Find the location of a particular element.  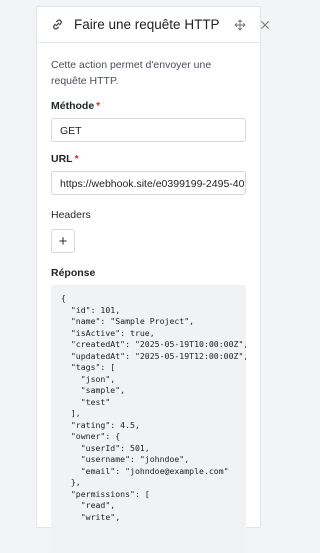

add-header-button: + is located at coordinates (63, 241).